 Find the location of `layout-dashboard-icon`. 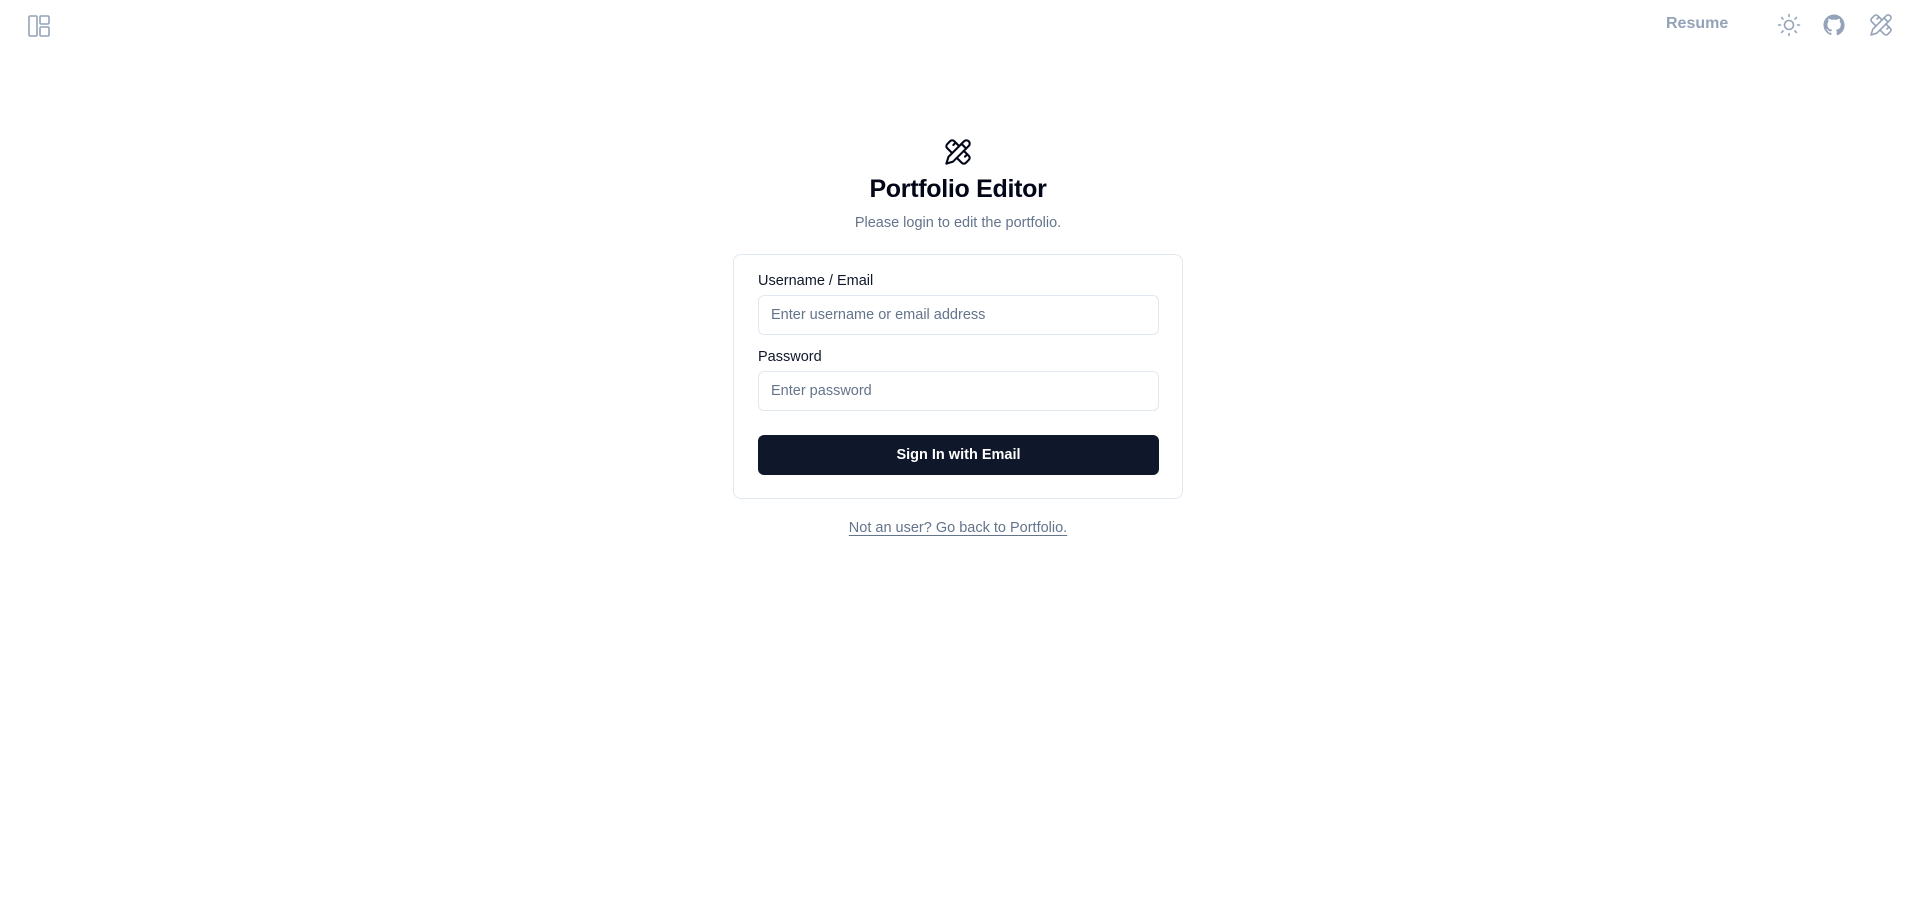

layout-dashboard-icon is located at coordinates (39, 26).